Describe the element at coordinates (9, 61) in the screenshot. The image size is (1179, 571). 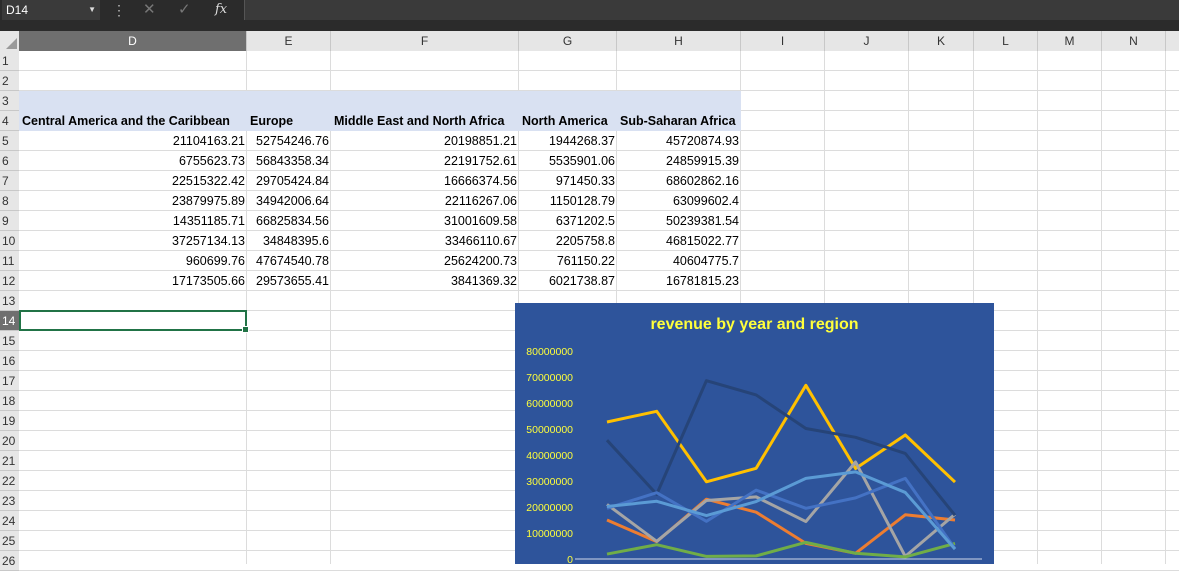
I see `row-header-1: 1` at that location.